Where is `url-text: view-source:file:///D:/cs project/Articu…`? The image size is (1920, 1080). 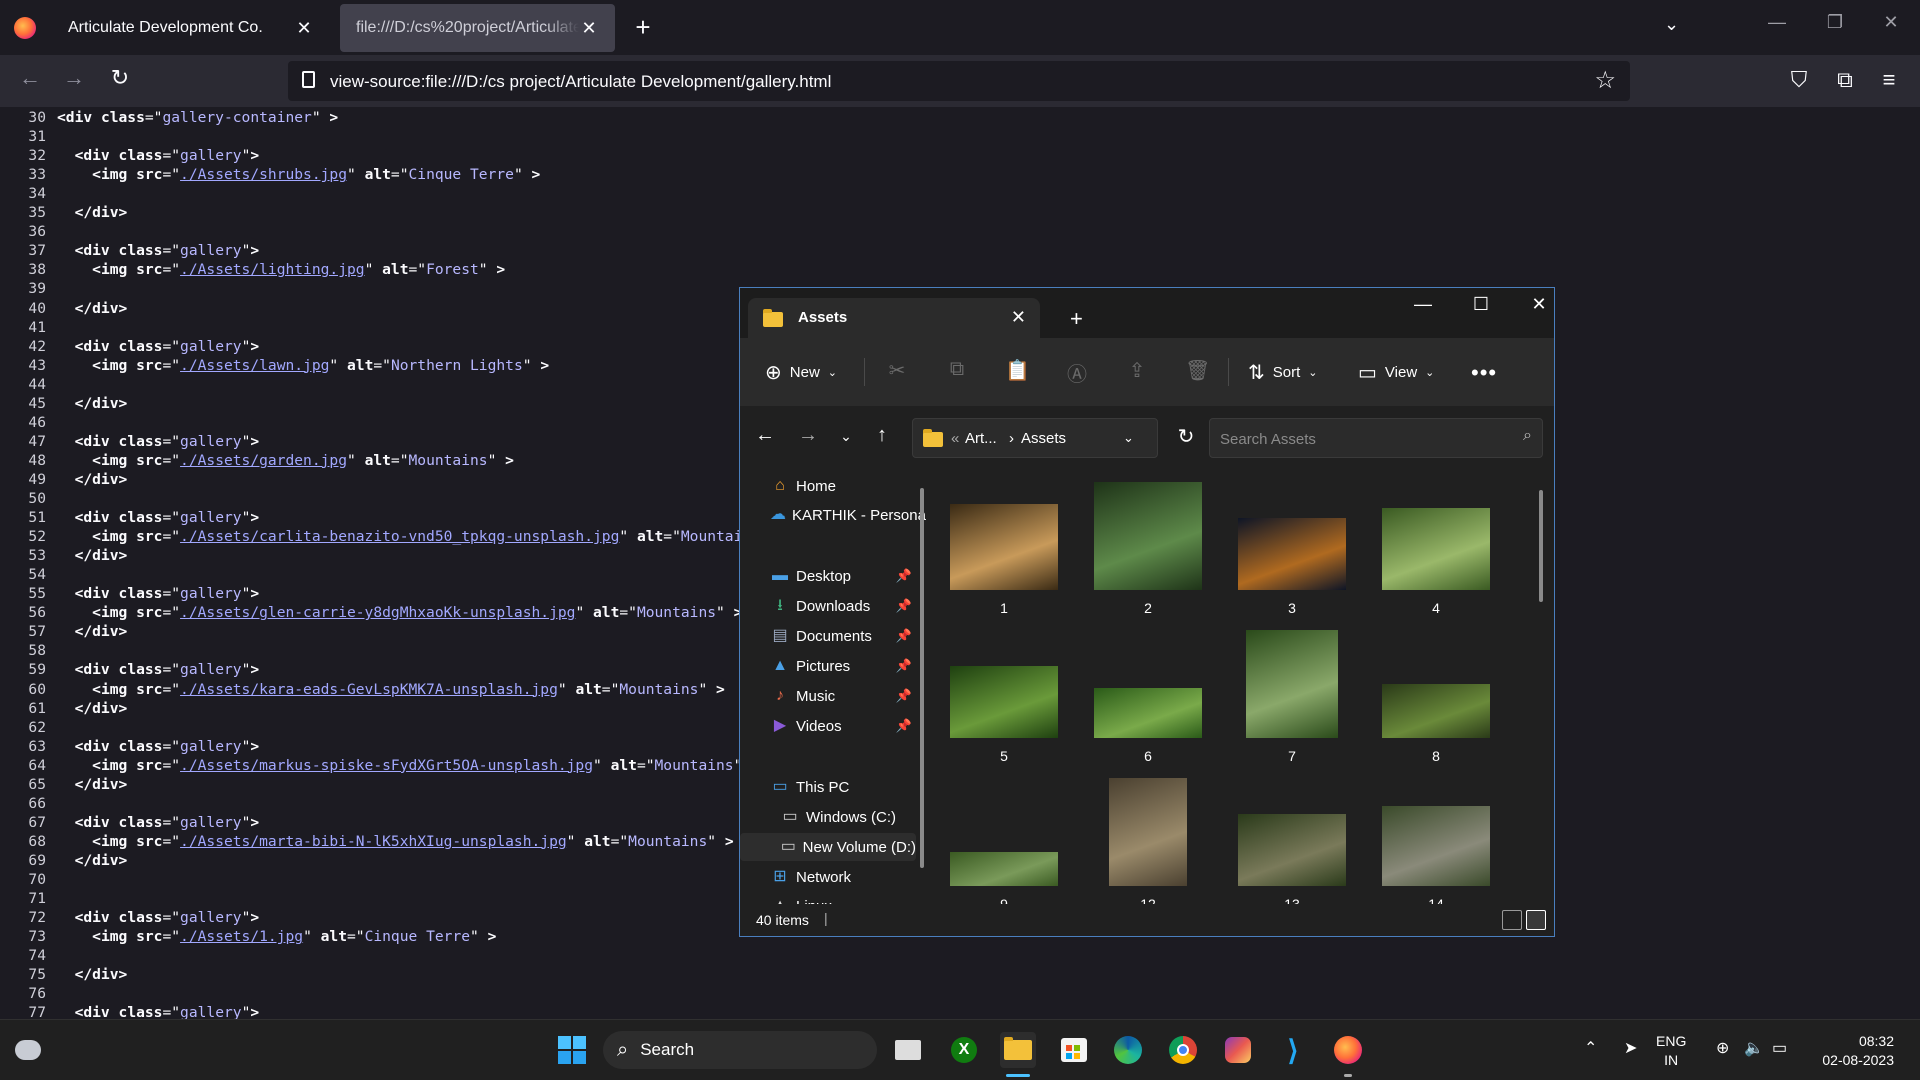 url-text: view-source:file:///D:/cs project/Articu… is located at coordinates (580, 82).